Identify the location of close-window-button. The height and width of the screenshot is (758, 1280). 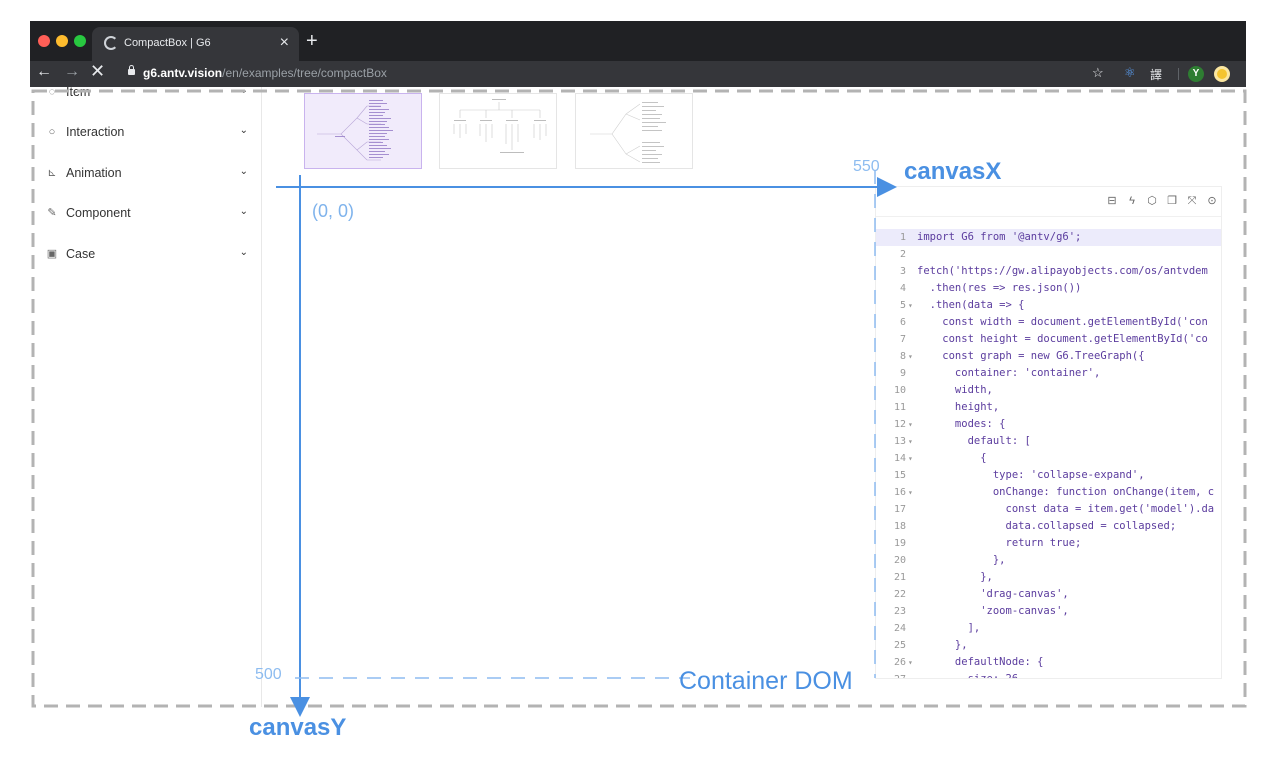
(44, 41).